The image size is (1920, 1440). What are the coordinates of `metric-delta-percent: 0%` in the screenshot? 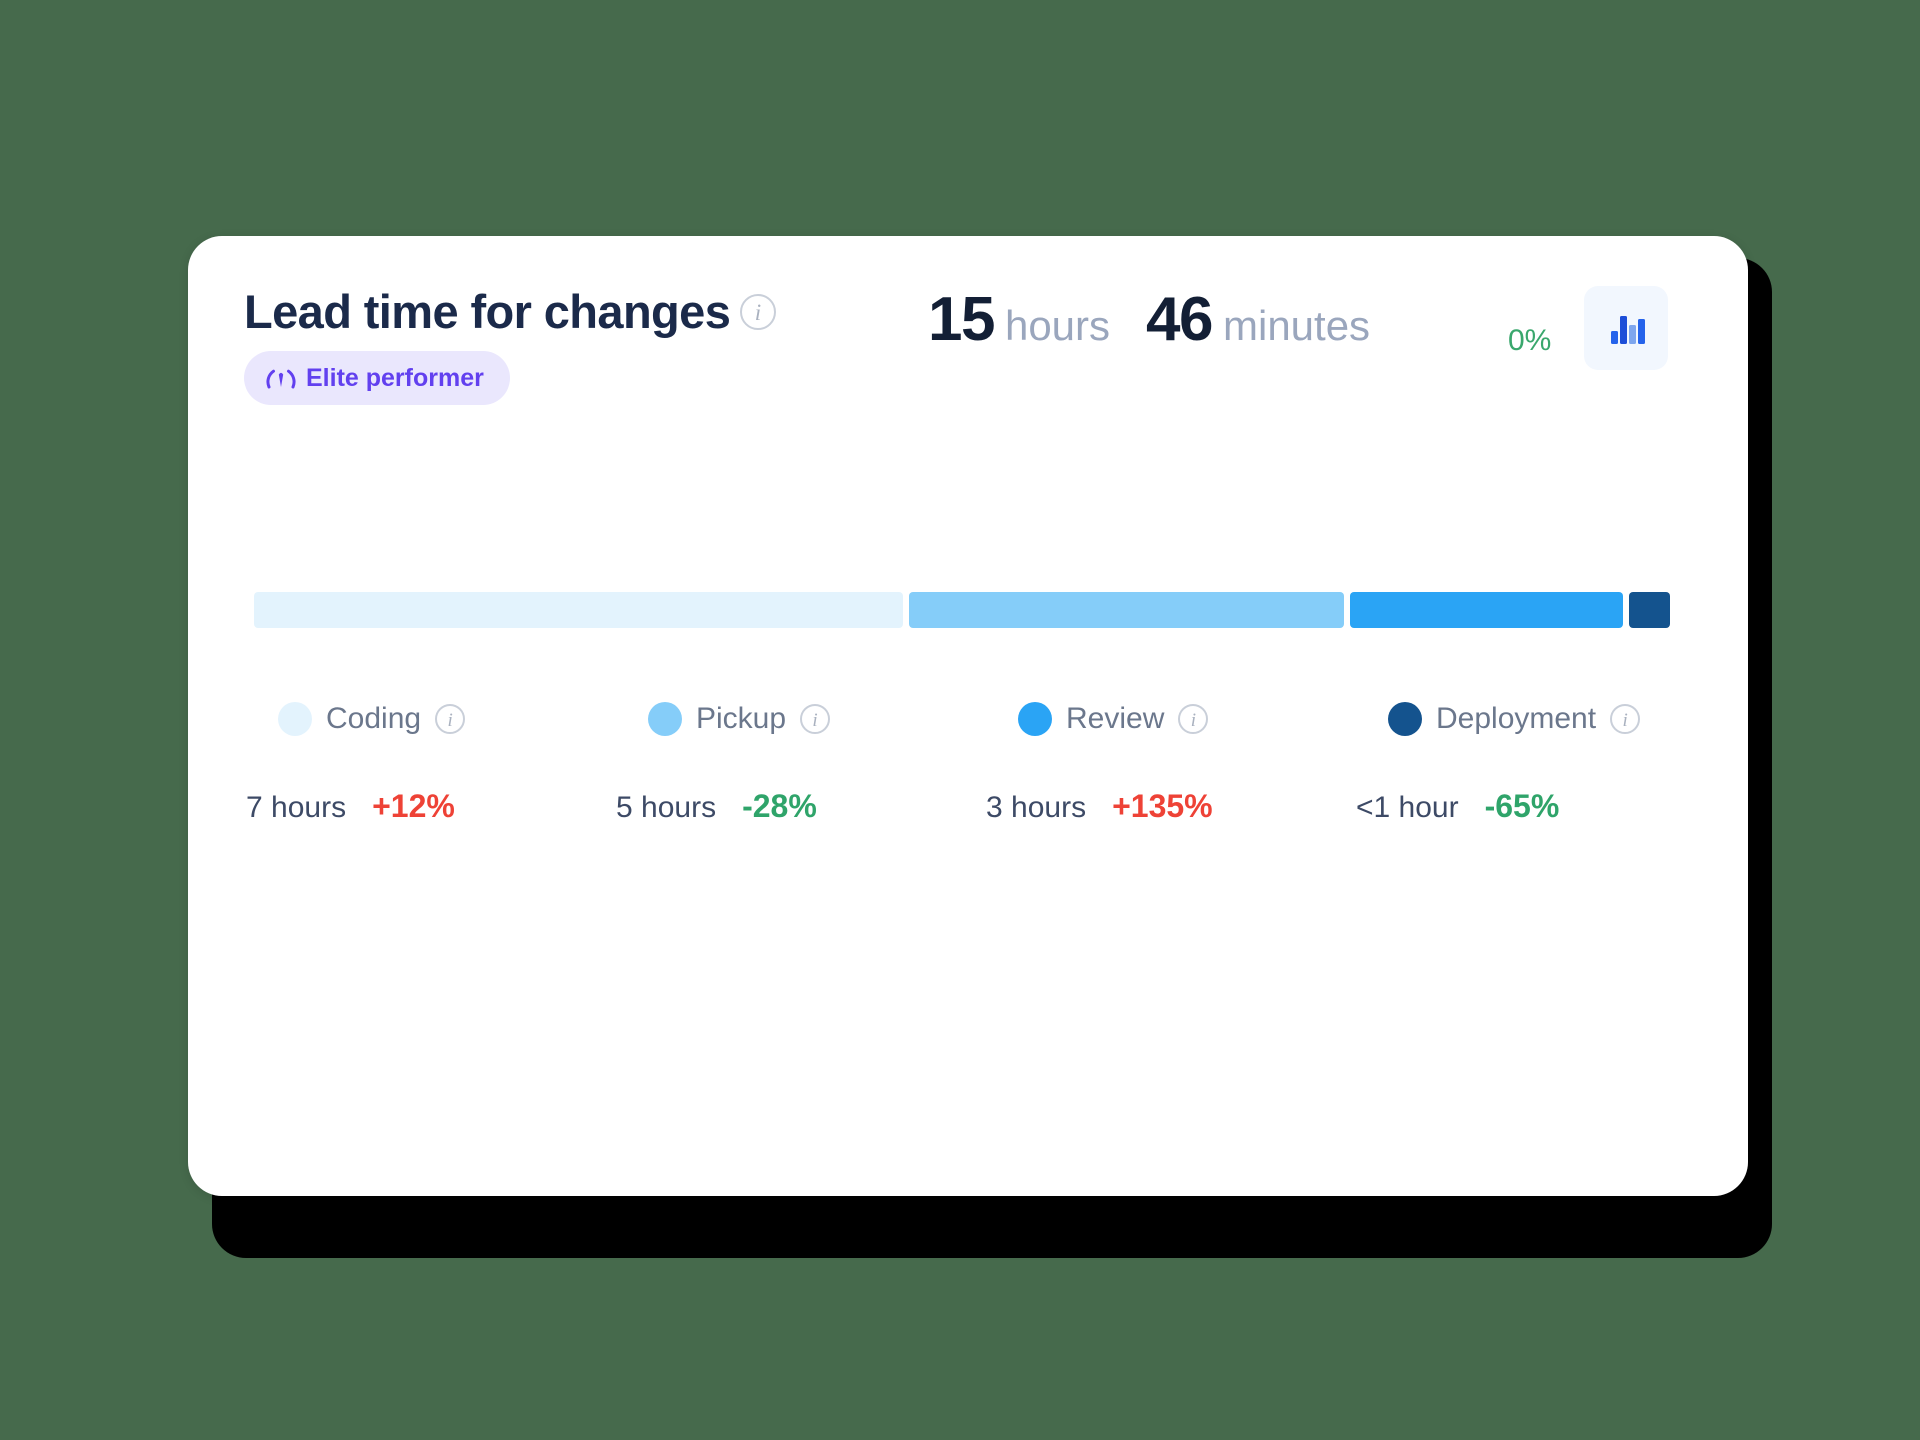 It's located at (1530, 340).